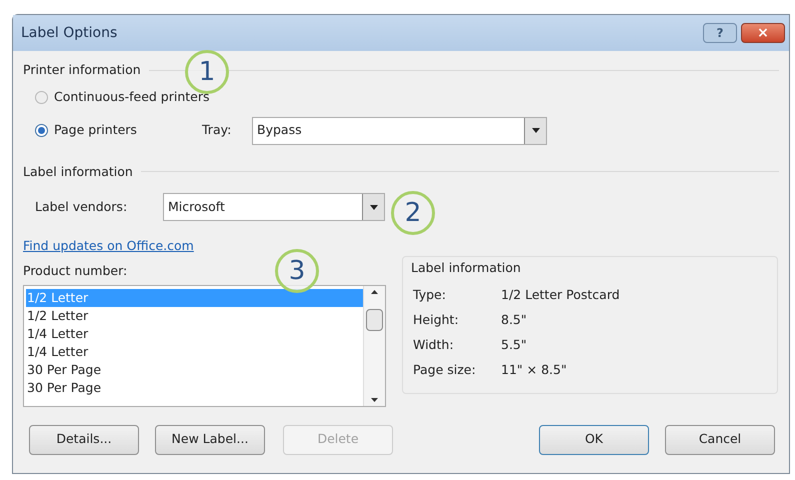  I want to click on vendor-dropdown: Microsoft, so click(274, 207).